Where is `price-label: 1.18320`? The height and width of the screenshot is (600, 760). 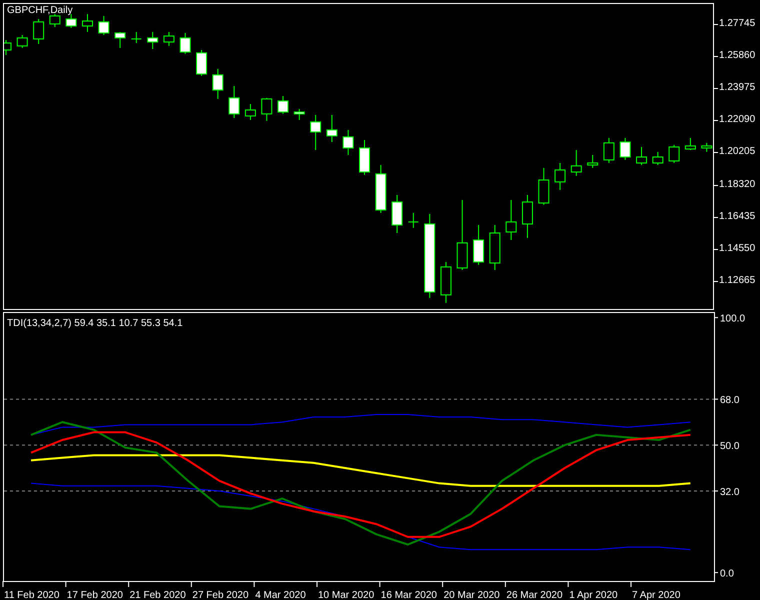
price-label: 1.18320 is located at coordinates (735, 184).